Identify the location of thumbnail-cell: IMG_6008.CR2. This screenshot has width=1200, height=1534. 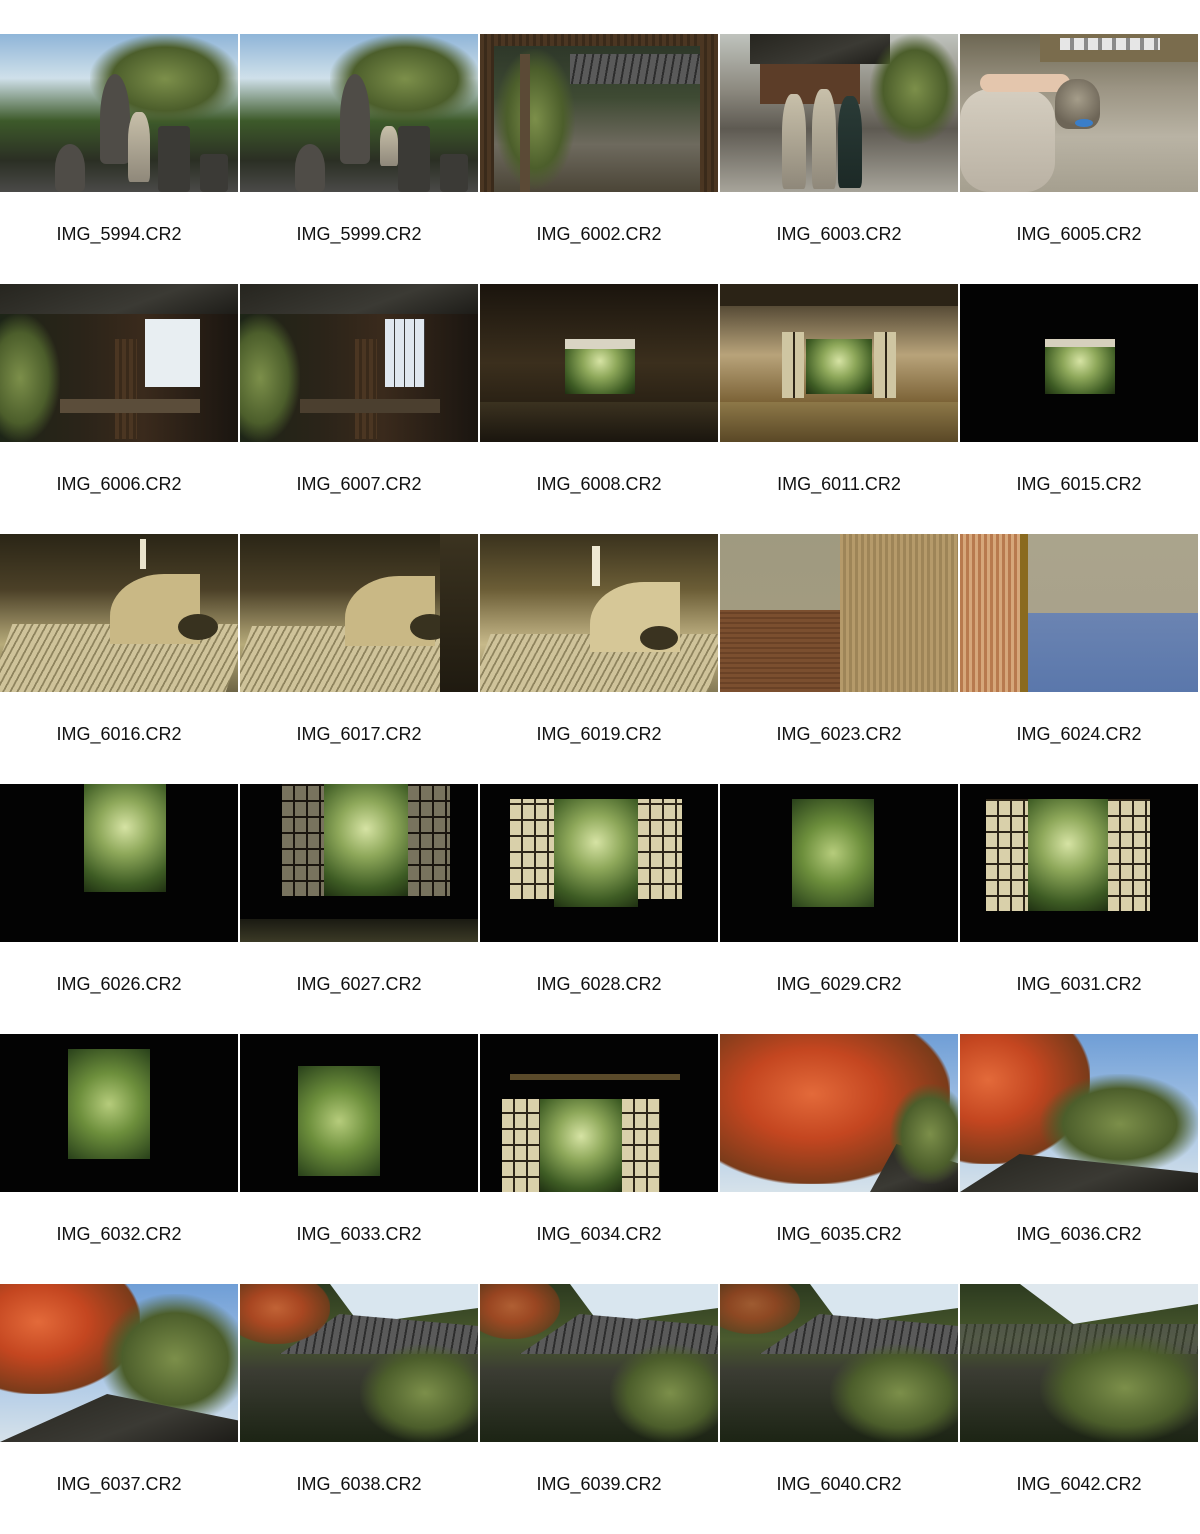
(599, 409).